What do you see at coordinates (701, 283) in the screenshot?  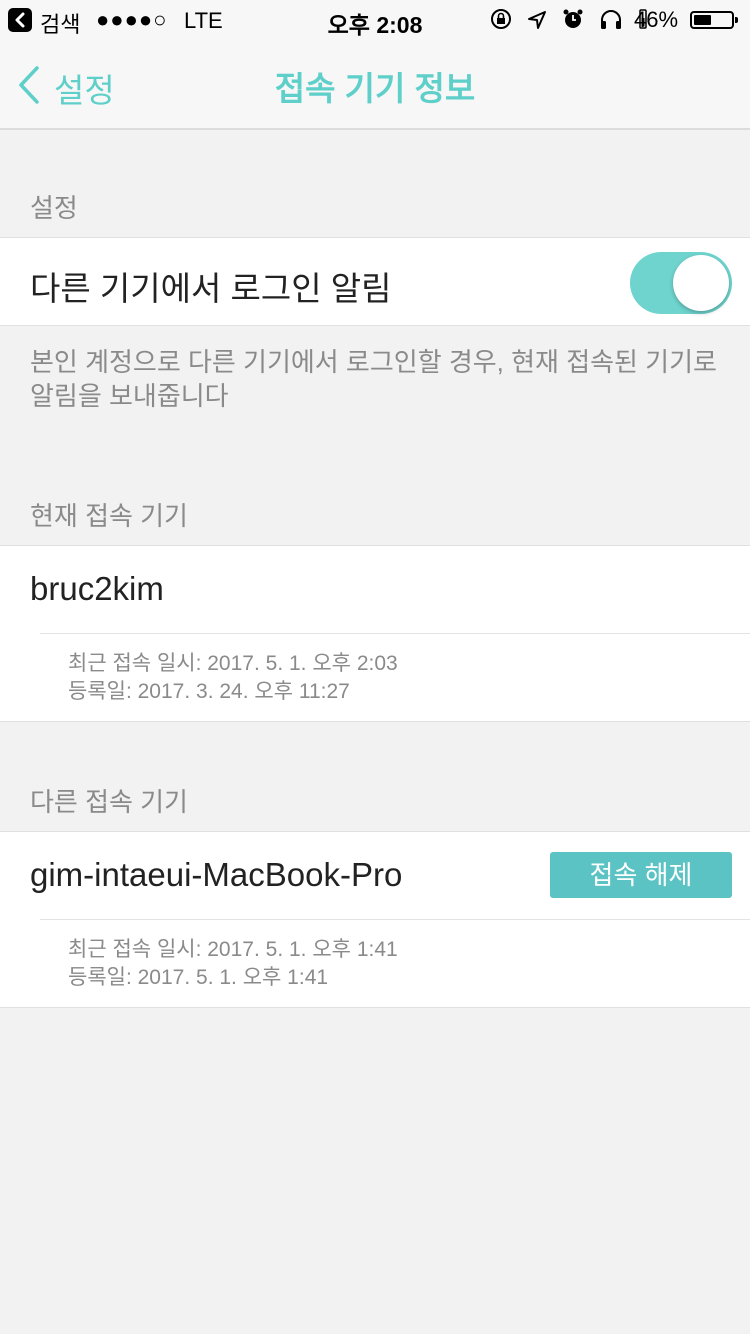 I see `toggle-knob` at bounding box center [701, 283].